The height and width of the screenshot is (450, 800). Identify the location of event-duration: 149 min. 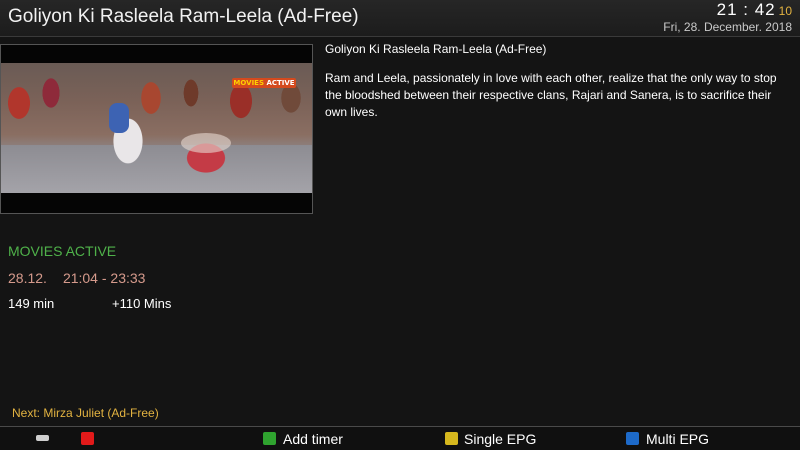
(31, 303).